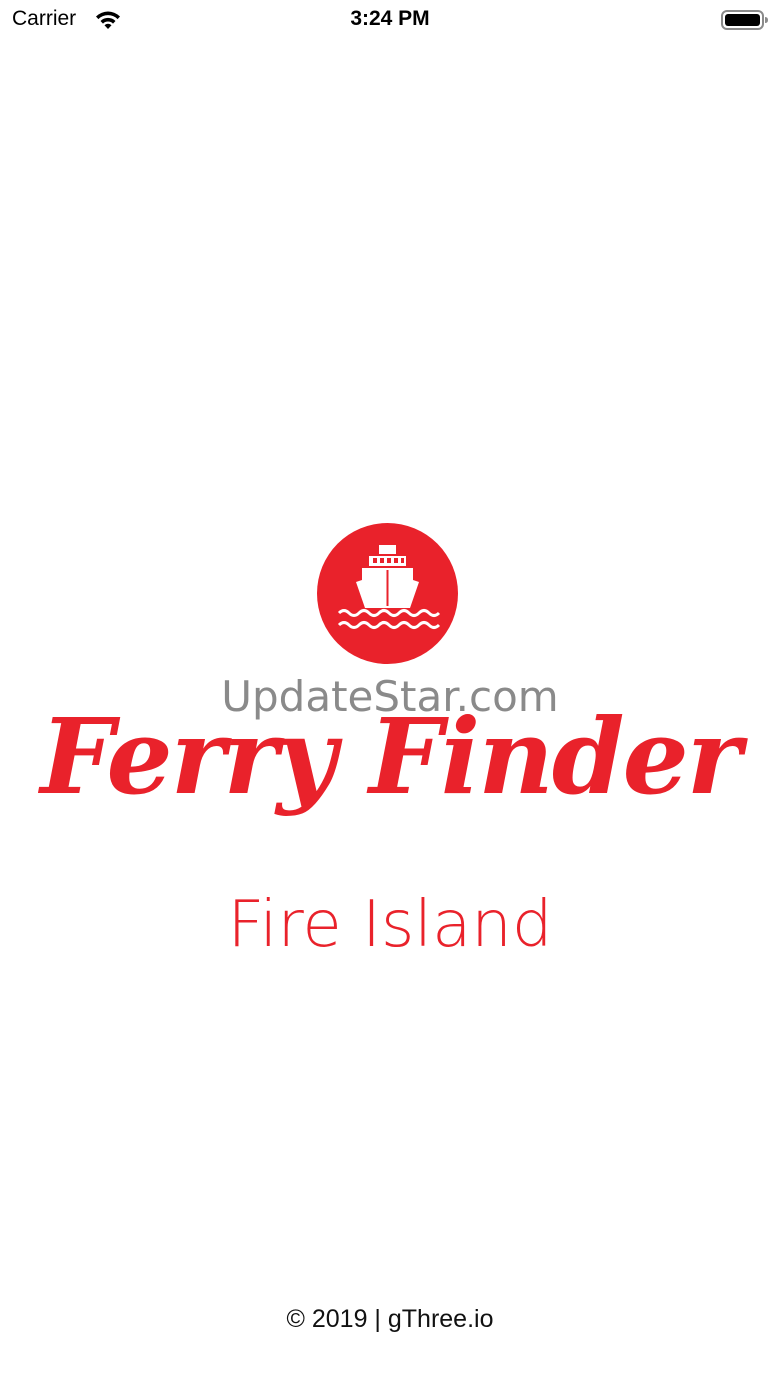 The image size is (780, 1387). Describe the element at coordinates (390, 756) in the screenshot. I see `app-title: Ferry Finder` at that location.